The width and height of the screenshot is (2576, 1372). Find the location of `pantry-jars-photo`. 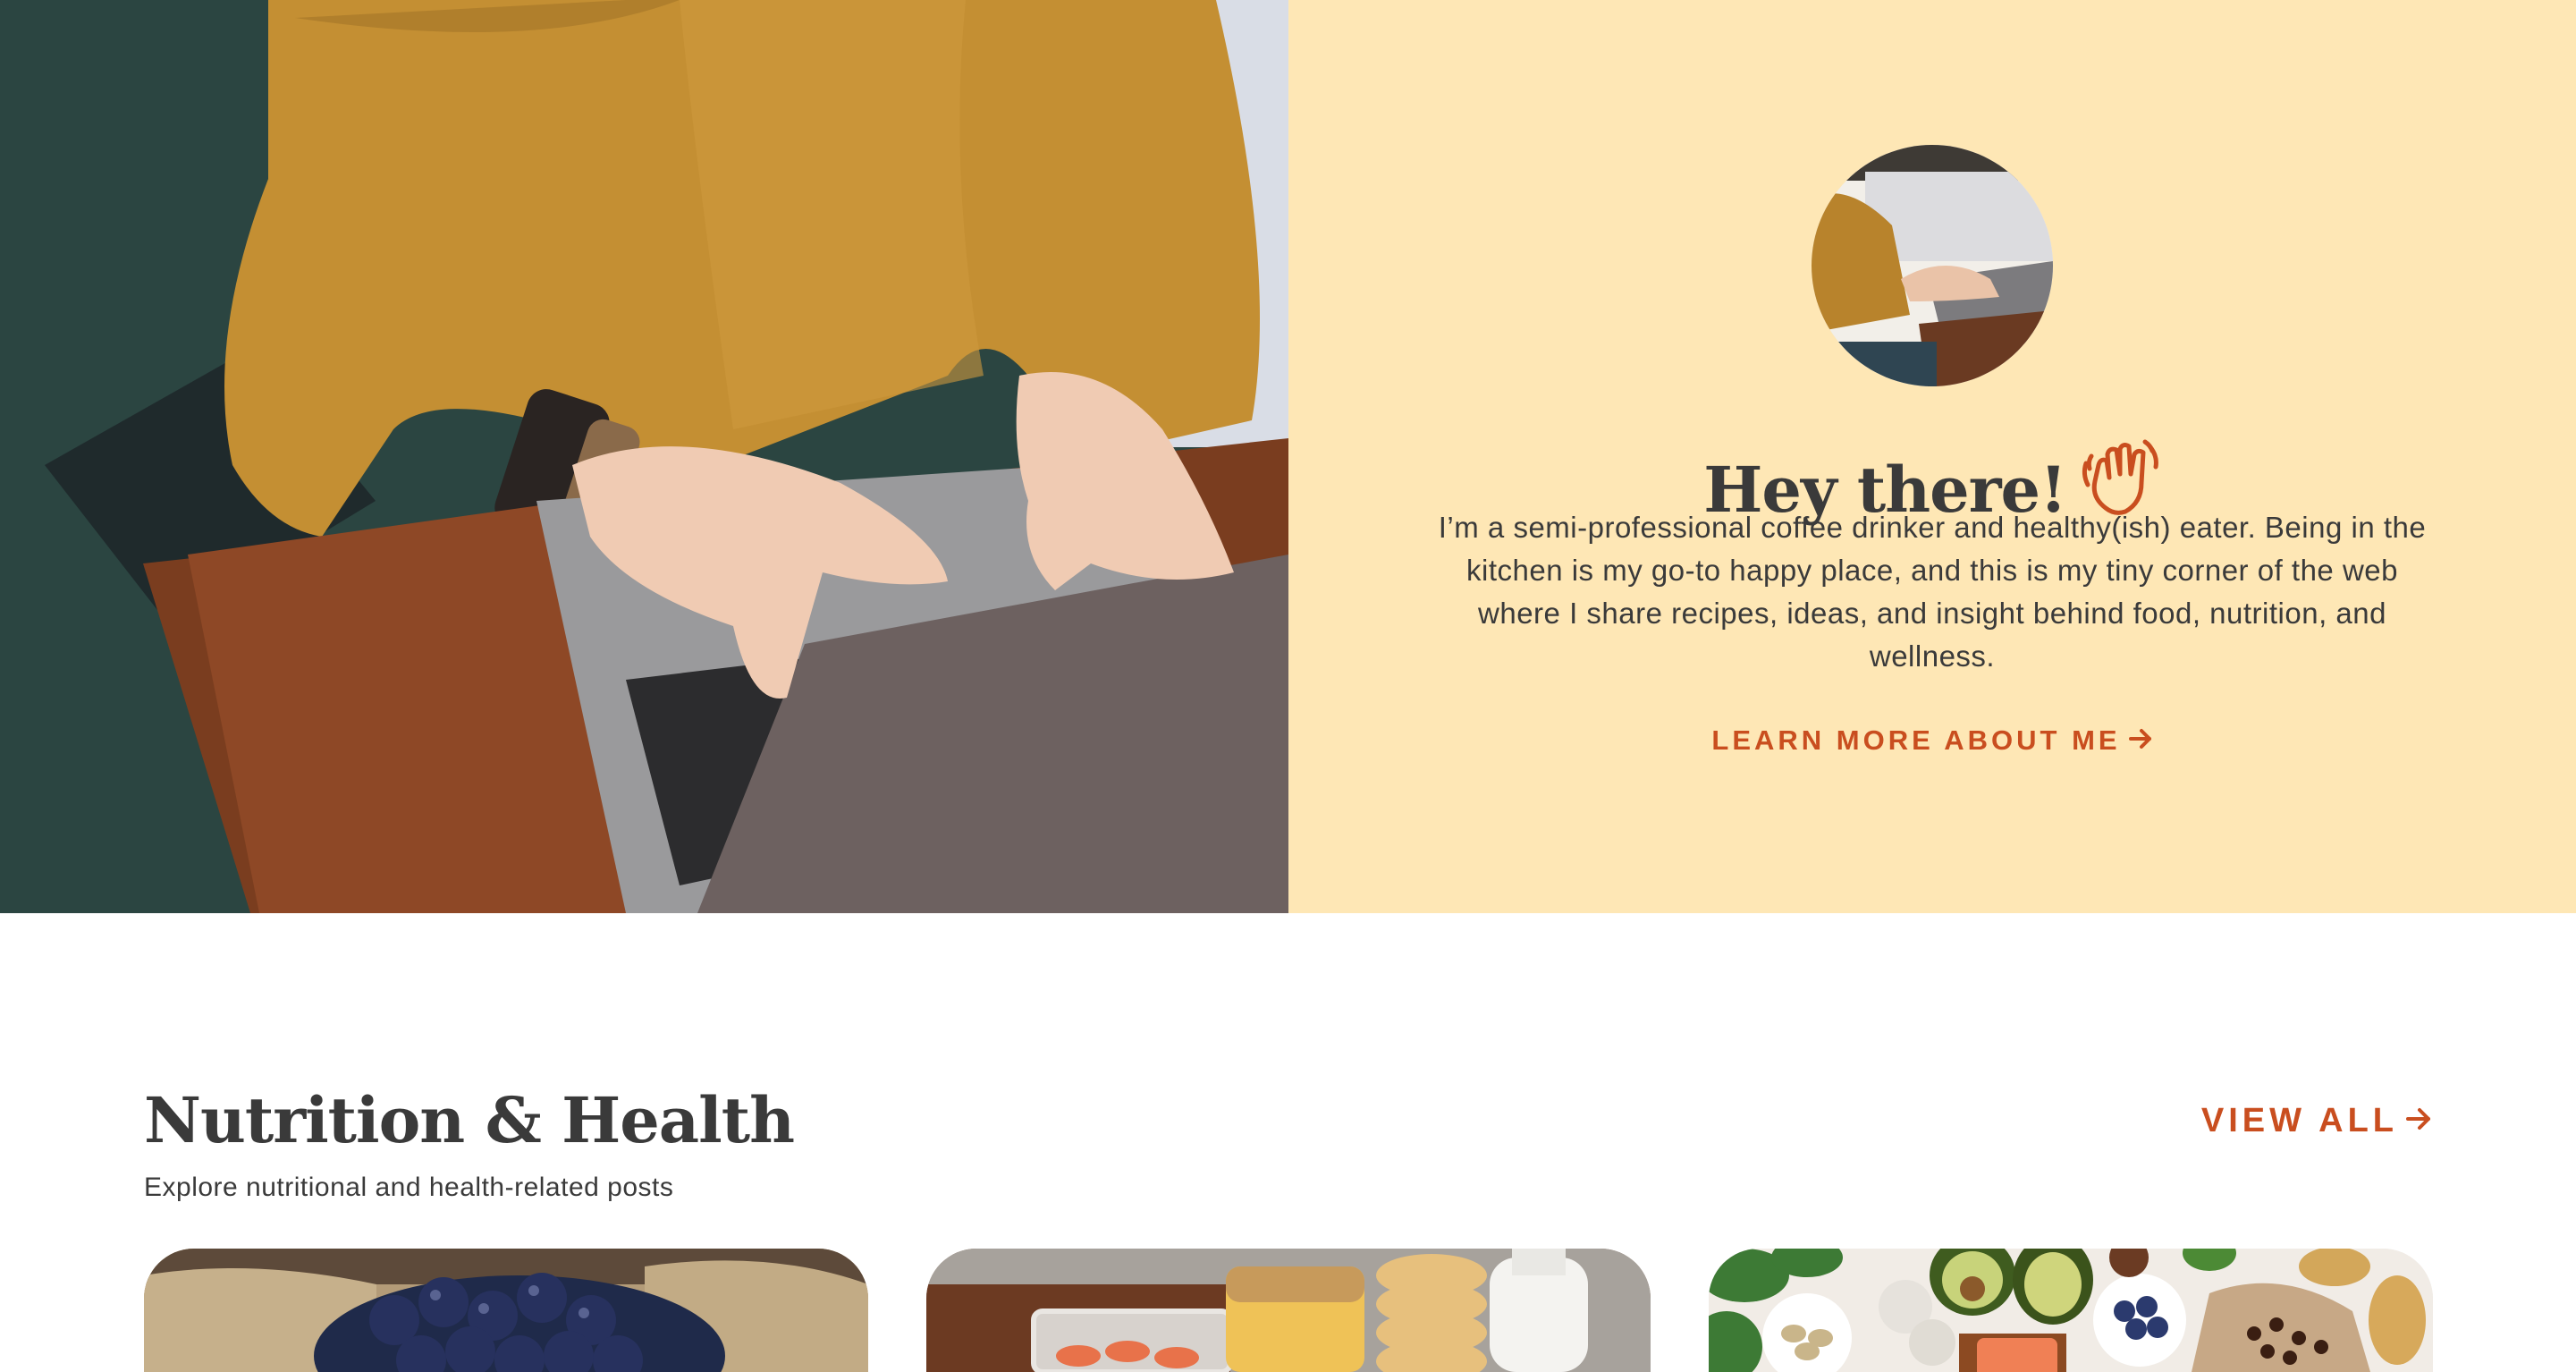

pantry-jars-photo is located at coordinates (1288, 1310).